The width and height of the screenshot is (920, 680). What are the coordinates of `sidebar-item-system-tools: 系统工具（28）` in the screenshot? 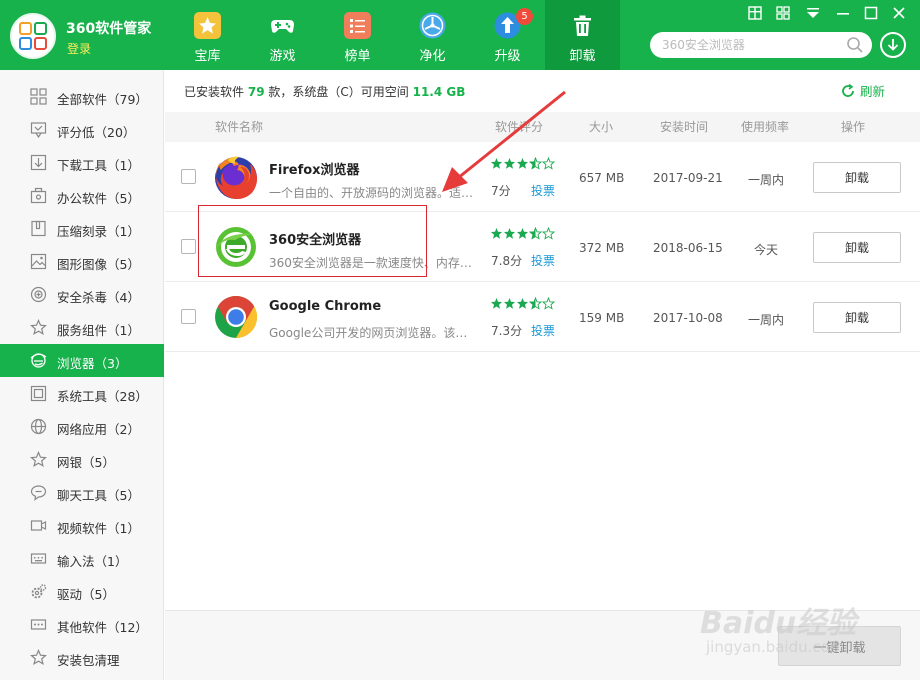 It's located at (82, 393).